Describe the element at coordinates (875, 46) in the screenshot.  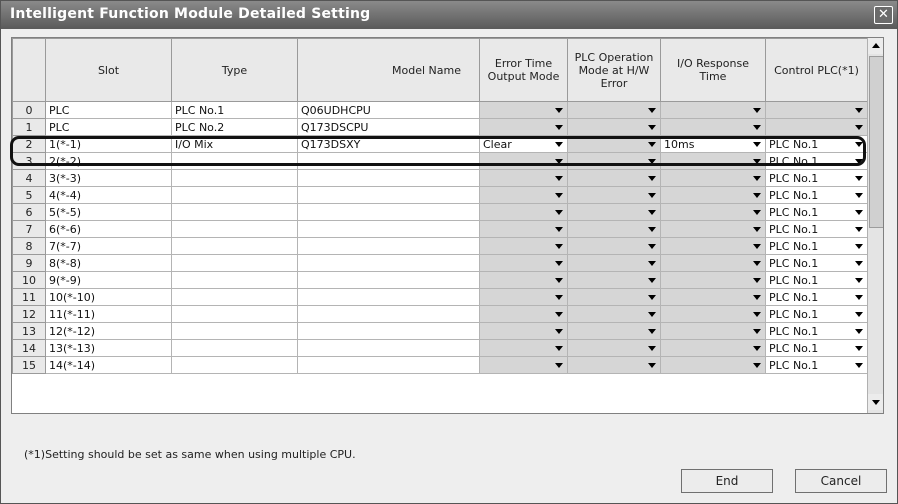
I see `scroll-up-icon` at that location.